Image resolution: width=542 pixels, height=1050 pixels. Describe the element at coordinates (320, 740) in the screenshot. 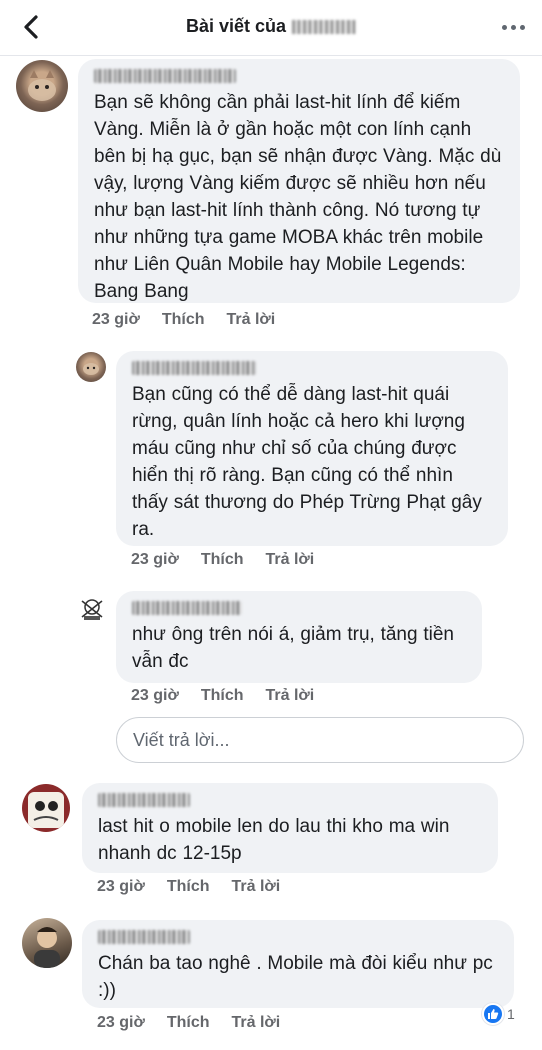

I see `reply-input` at that location.